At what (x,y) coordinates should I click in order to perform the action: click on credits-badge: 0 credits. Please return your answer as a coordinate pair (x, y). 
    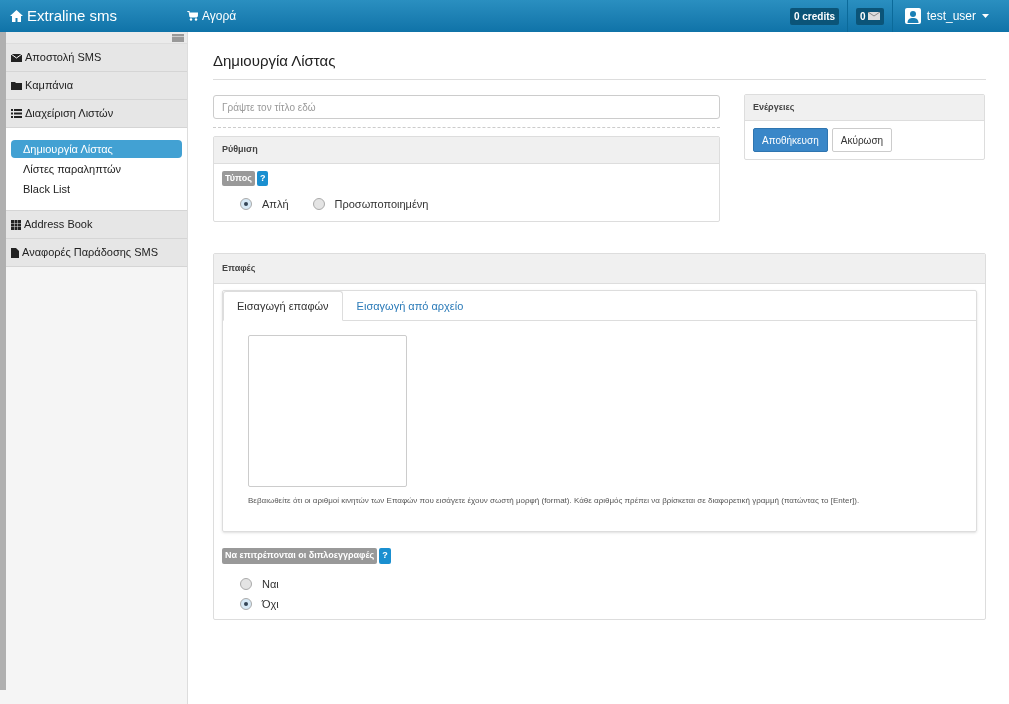
    Looking at the image, I should click on (814, 16).